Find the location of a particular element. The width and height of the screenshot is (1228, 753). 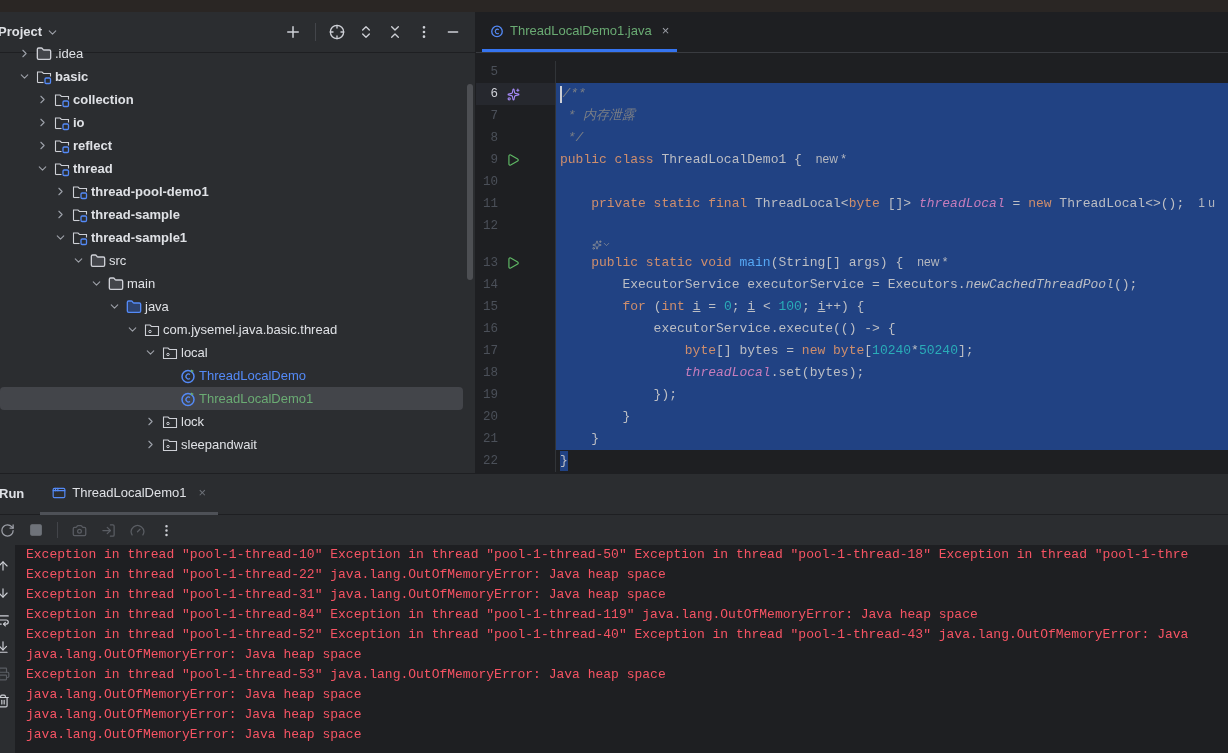

tree-item: local is located at coordinates (231, 352).